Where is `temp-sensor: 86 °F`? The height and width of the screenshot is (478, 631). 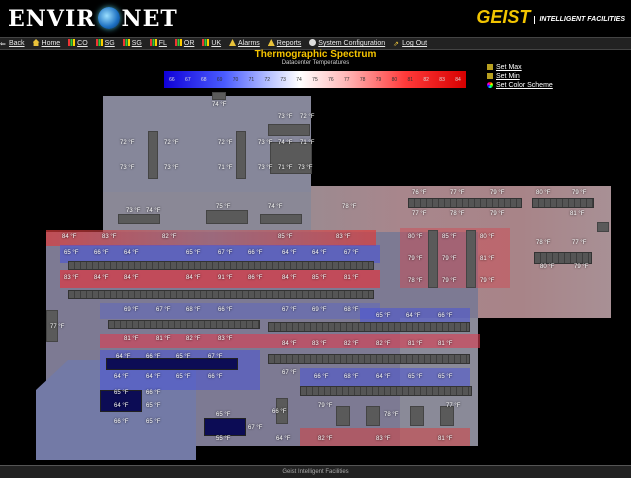 temp-sensor: 86 °F is located at coordinates (255, 278).